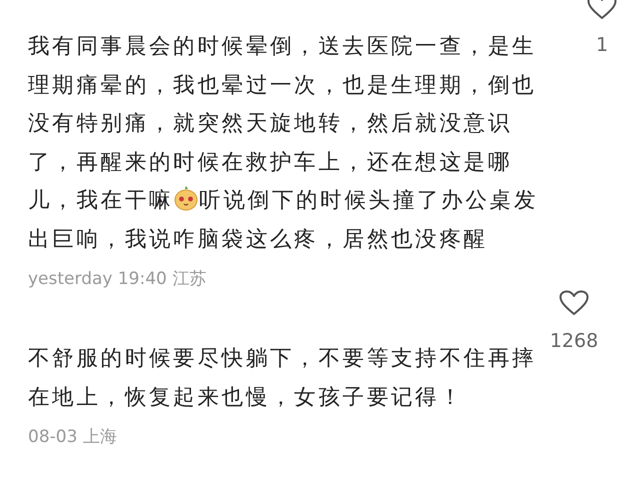  Describe the element at coordinates (602, 45) in the screenshot. I see `like-count: 1` at that location.